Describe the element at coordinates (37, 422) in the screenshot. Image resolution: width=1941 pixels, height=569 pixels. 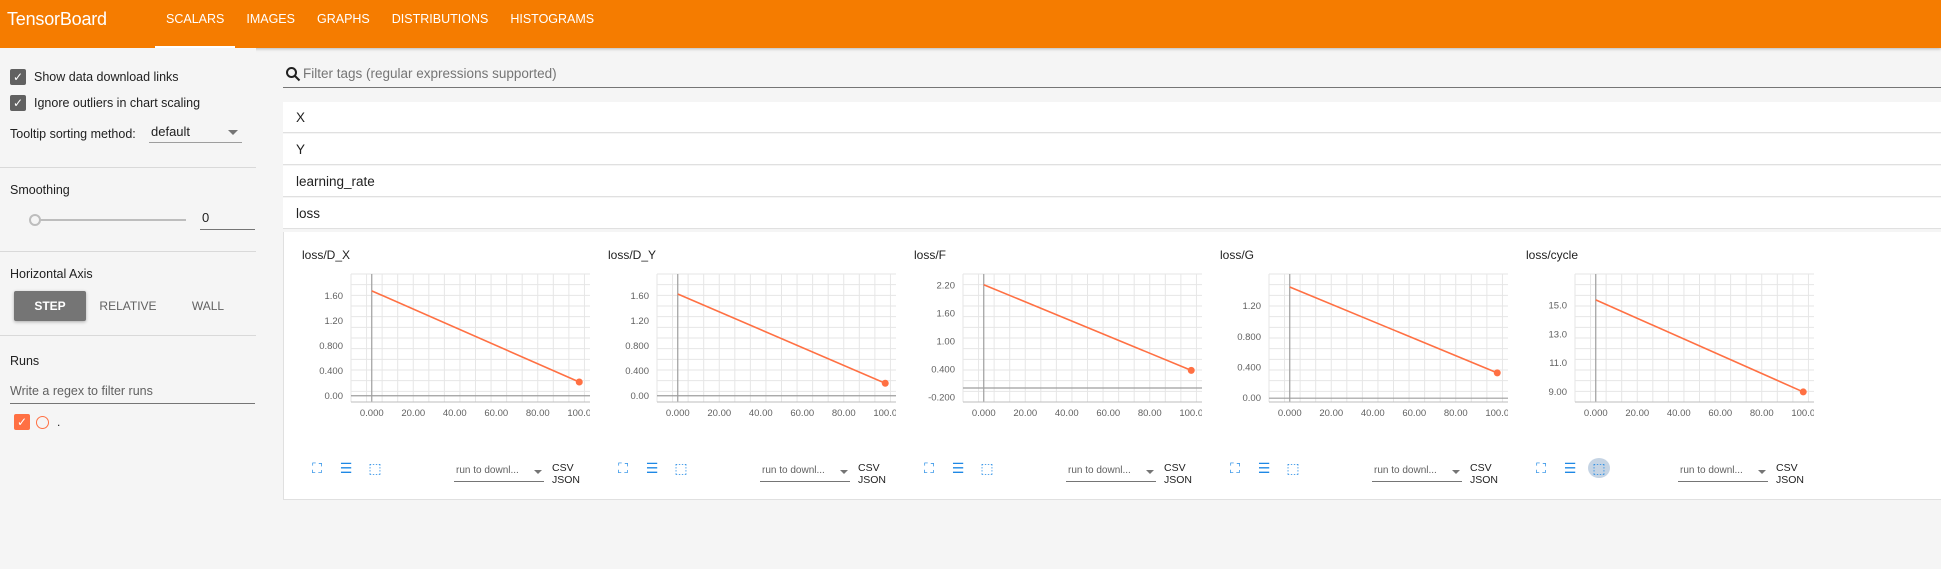
I see `run-item: ✓ .` at that location.